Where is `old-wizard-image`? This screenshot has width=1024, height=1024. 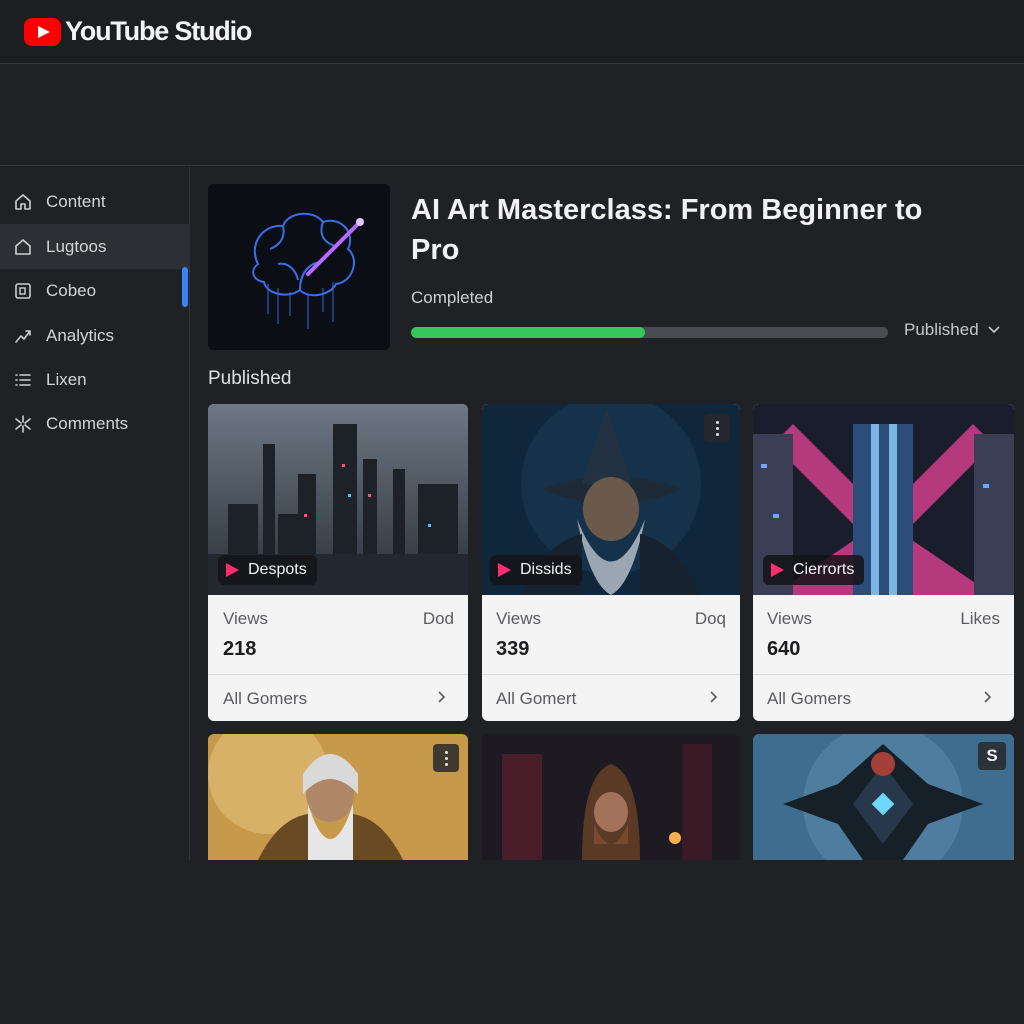 old-wizard-image is located at coordinates (338, 797).